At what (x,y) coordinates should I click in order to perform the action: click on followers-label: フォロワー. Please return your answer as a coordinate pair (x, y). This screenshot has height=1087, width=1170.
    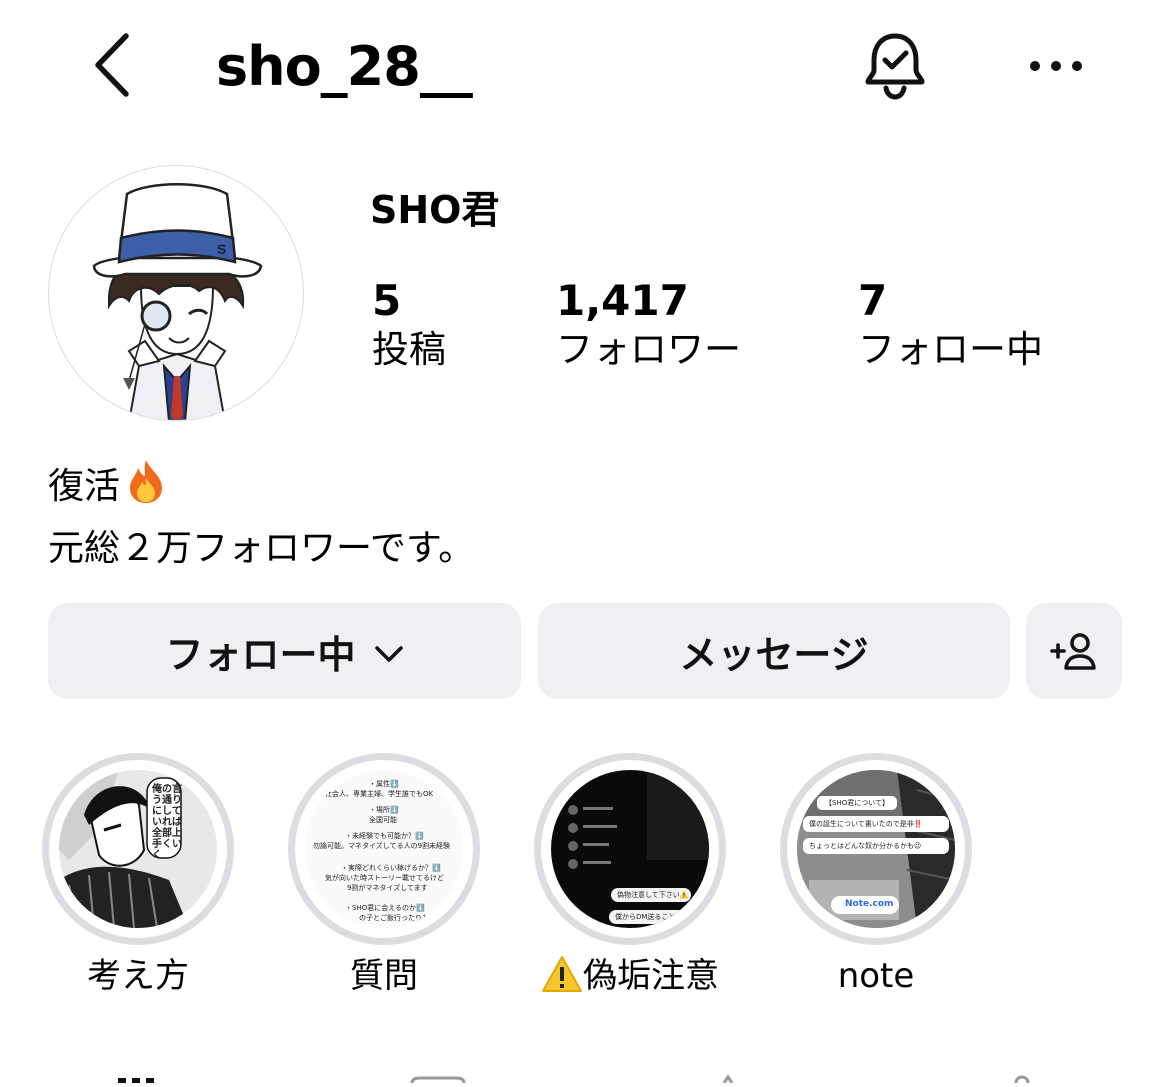
    Looking at the image, I should click on (648, 349).